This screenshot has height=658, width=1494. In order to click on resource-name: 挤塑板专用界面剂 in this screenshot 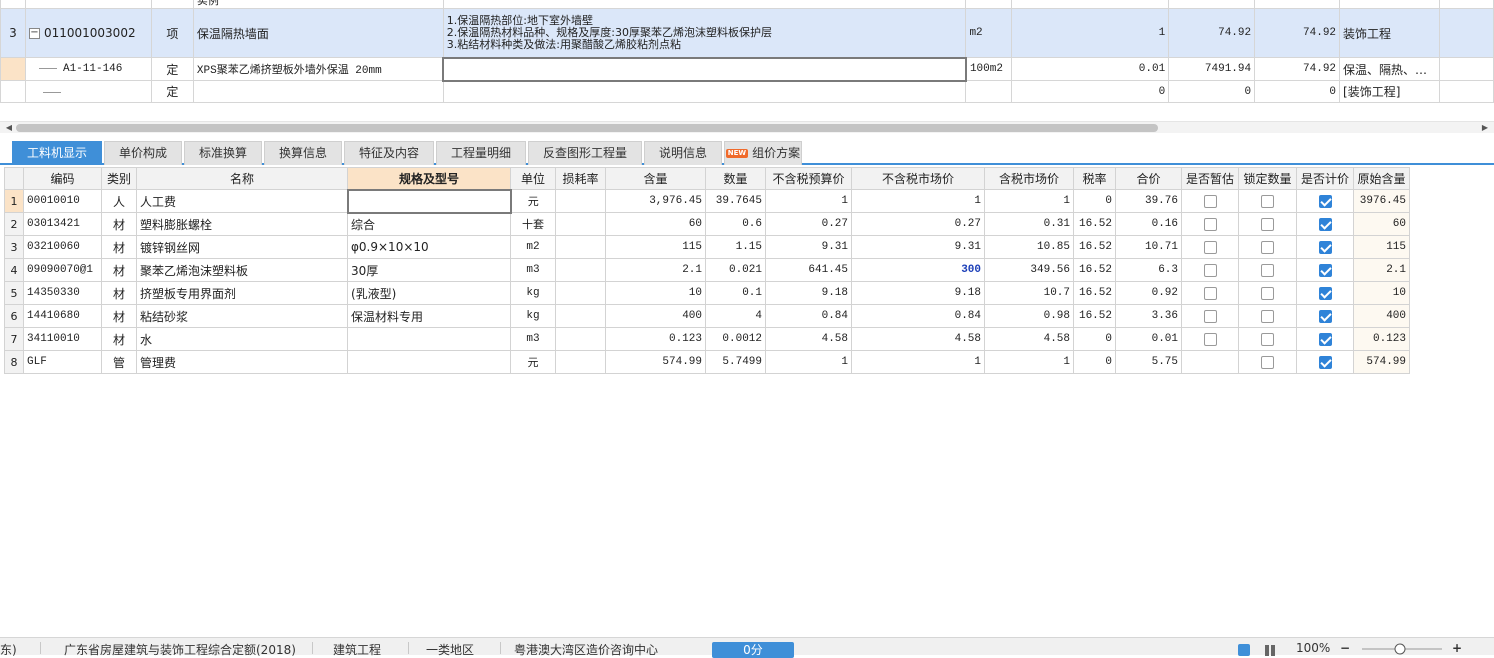, I will do `click(242, 293)`.